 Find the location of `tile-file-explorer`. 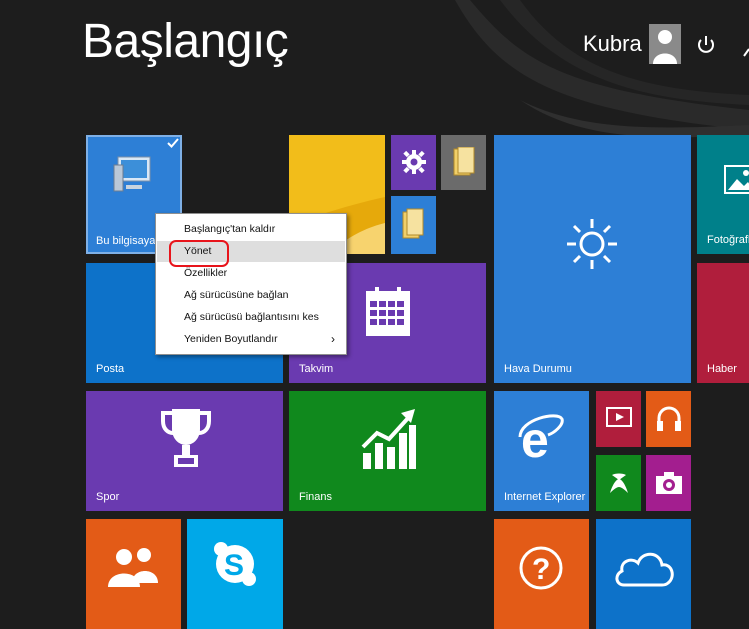

tile-file-explorer is located at coordinates (413, 225).